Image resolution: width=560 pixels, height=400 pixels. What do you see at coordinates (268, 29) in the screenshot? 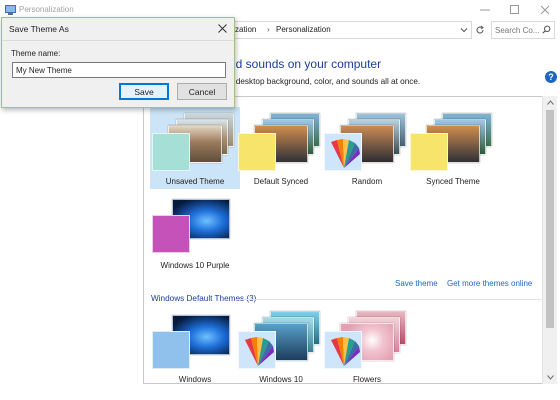
I see `chevron-right-icon: ›` at bounding box center [268, 29].